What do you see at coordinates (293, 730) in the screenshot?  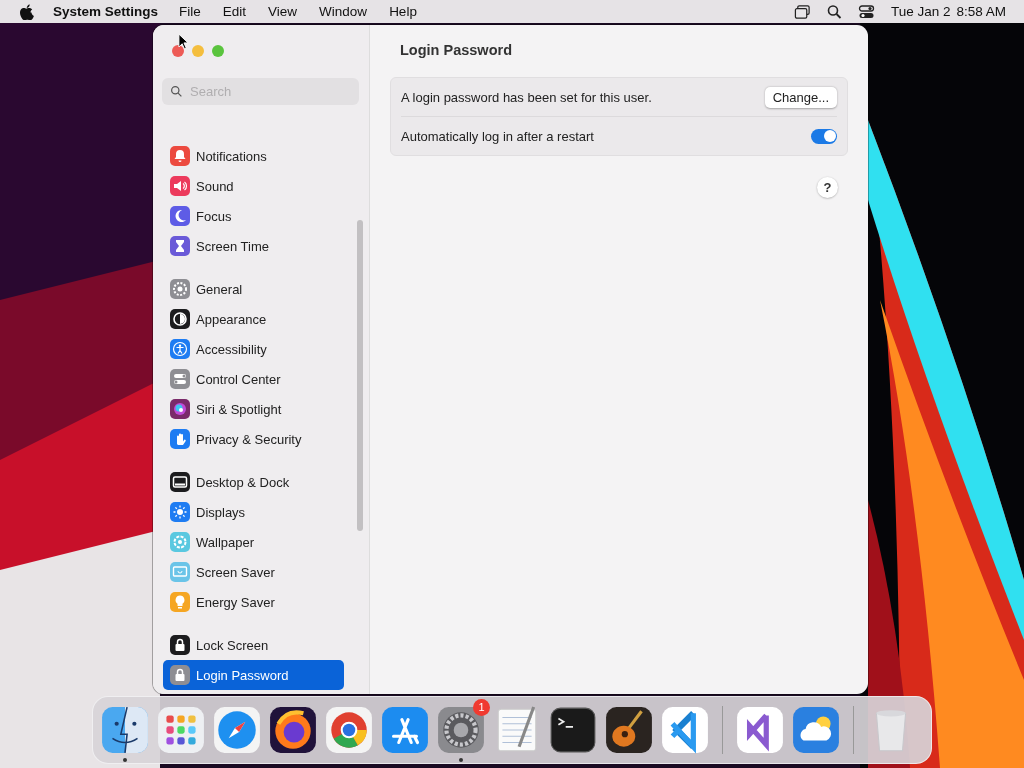 I see `globe-icon` at bounding box center [293, 730].